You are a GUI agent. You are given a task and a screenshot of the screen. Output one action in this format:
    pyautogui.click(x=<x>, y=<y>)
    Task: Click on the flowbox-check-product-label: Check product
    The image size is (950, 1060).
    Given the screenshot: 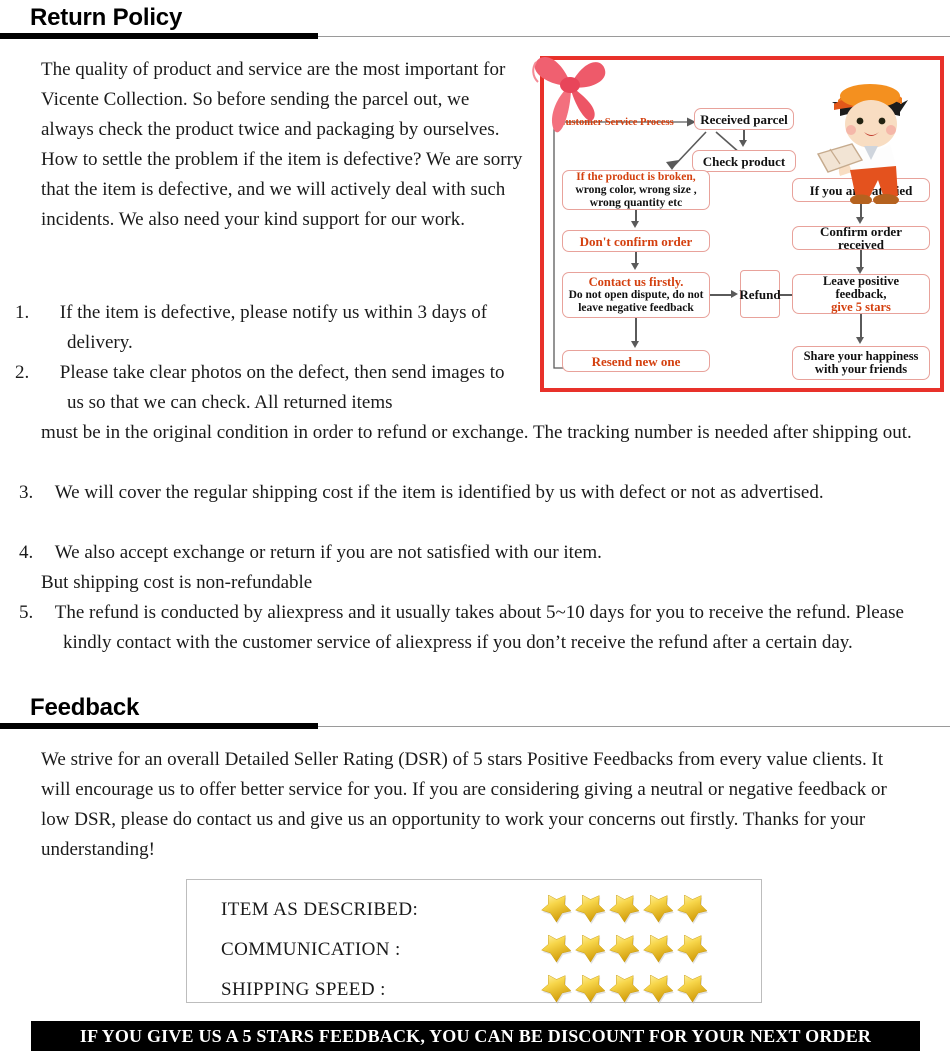 What is the action you would take?
    pyautogui.click(x=744, y=161)
    